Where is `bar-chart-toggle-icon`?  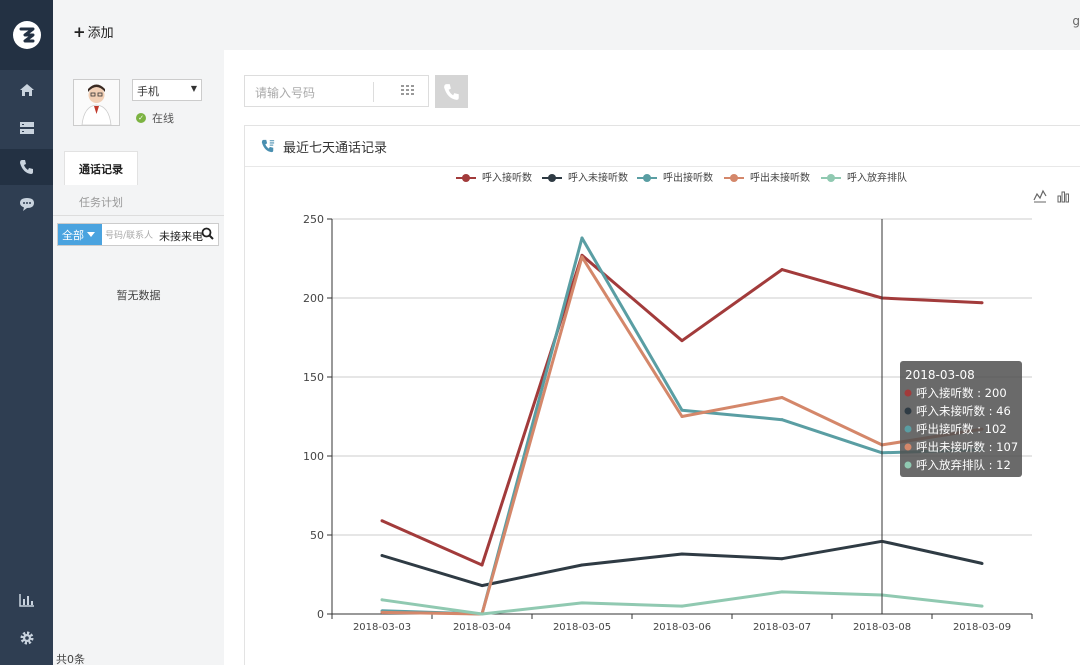 bar-chart-toggle-icon is located at coordinates (1063, 197).